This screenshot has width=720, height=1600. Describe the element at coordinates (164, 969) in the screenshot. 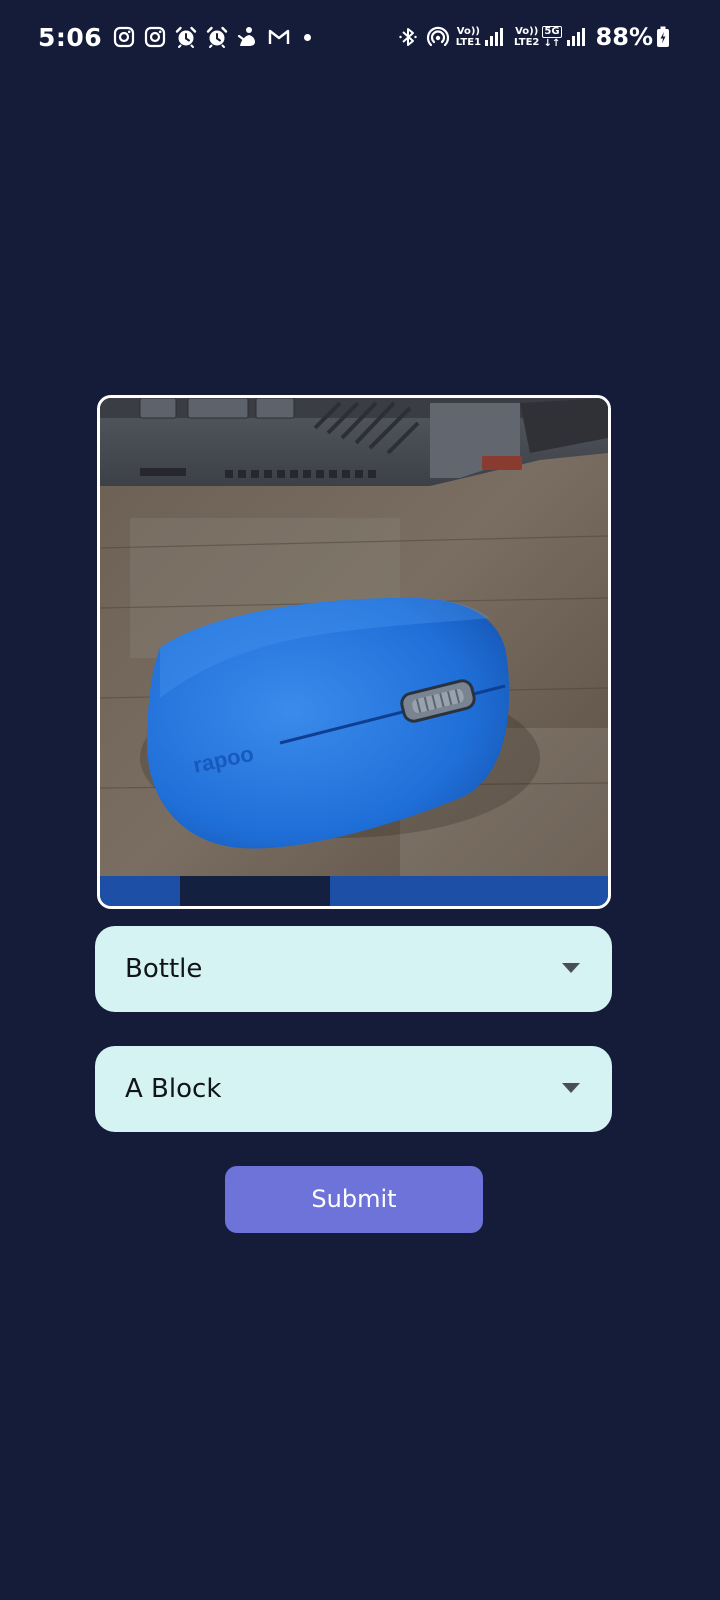

I see `item-type-selected-value: Bottle` at that location.